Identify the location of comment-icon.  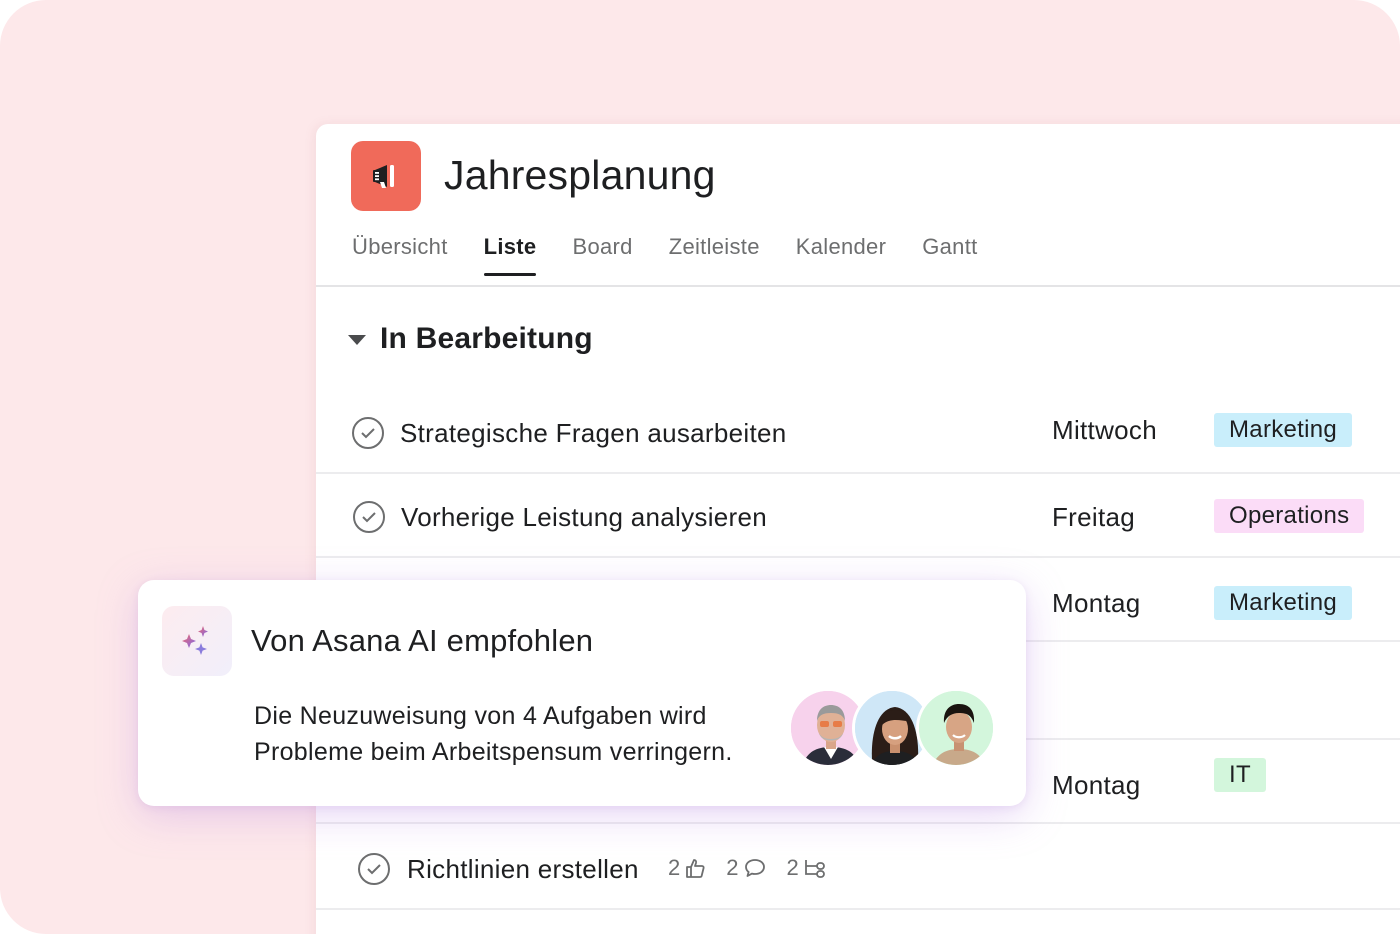
(754, 868).